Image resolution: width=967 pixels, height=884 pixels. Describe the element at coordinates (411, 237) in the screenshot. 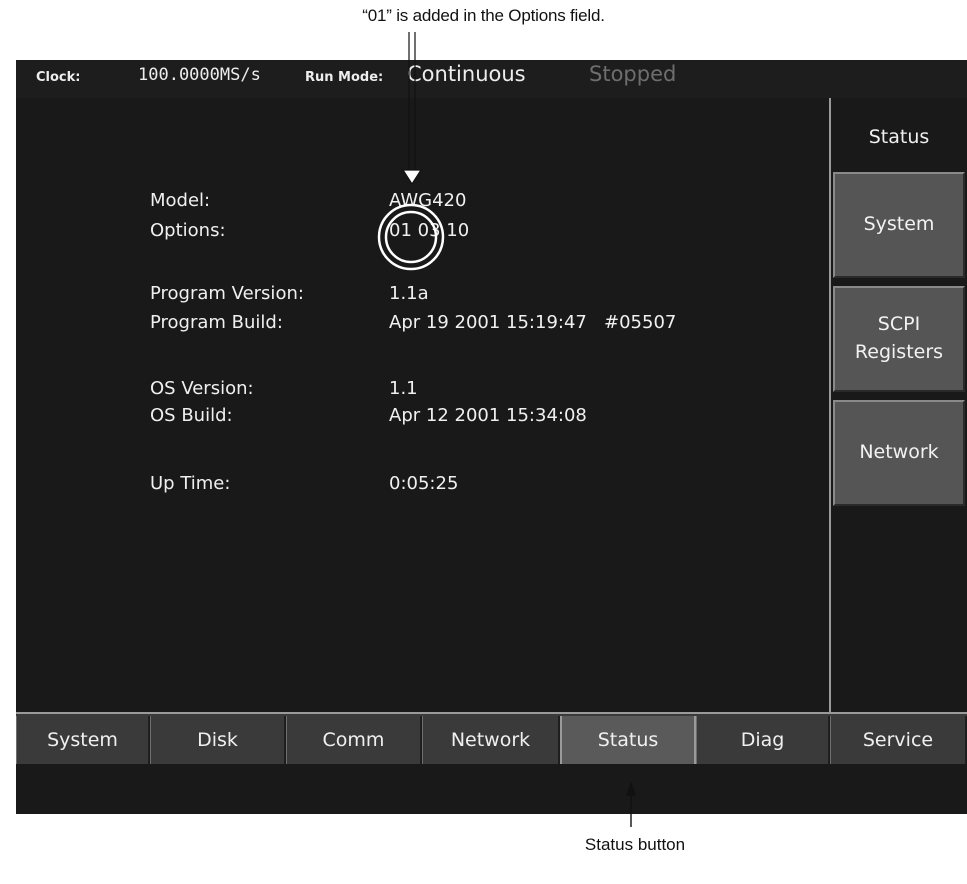

I see `callout-circle` at that location.